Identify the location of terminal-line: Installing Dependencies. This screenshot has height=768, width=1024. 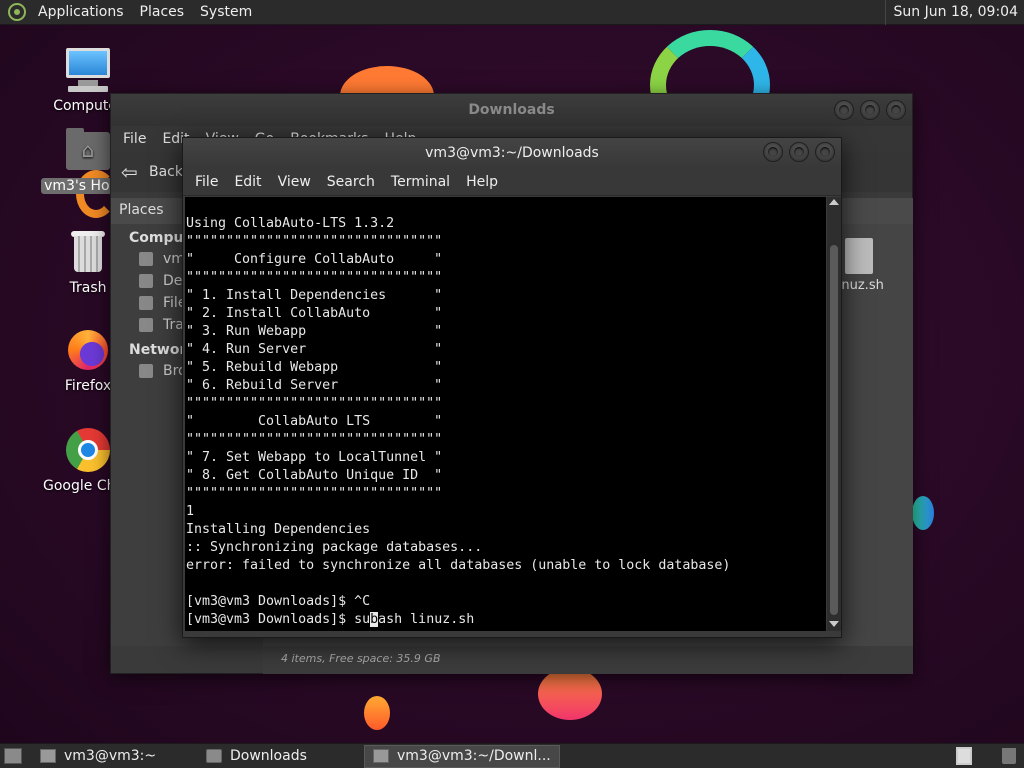
(278, 529).